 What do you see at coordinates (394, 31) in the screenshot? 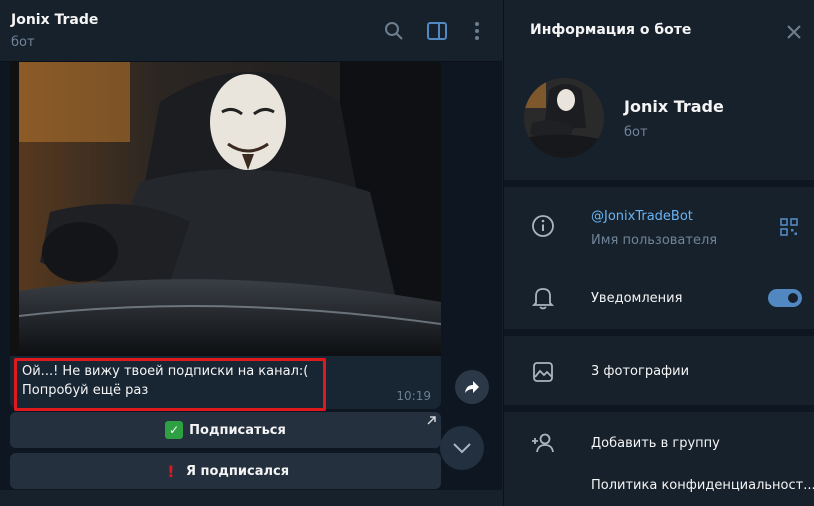
I see `search-icon` at bounding box center [394, 31].